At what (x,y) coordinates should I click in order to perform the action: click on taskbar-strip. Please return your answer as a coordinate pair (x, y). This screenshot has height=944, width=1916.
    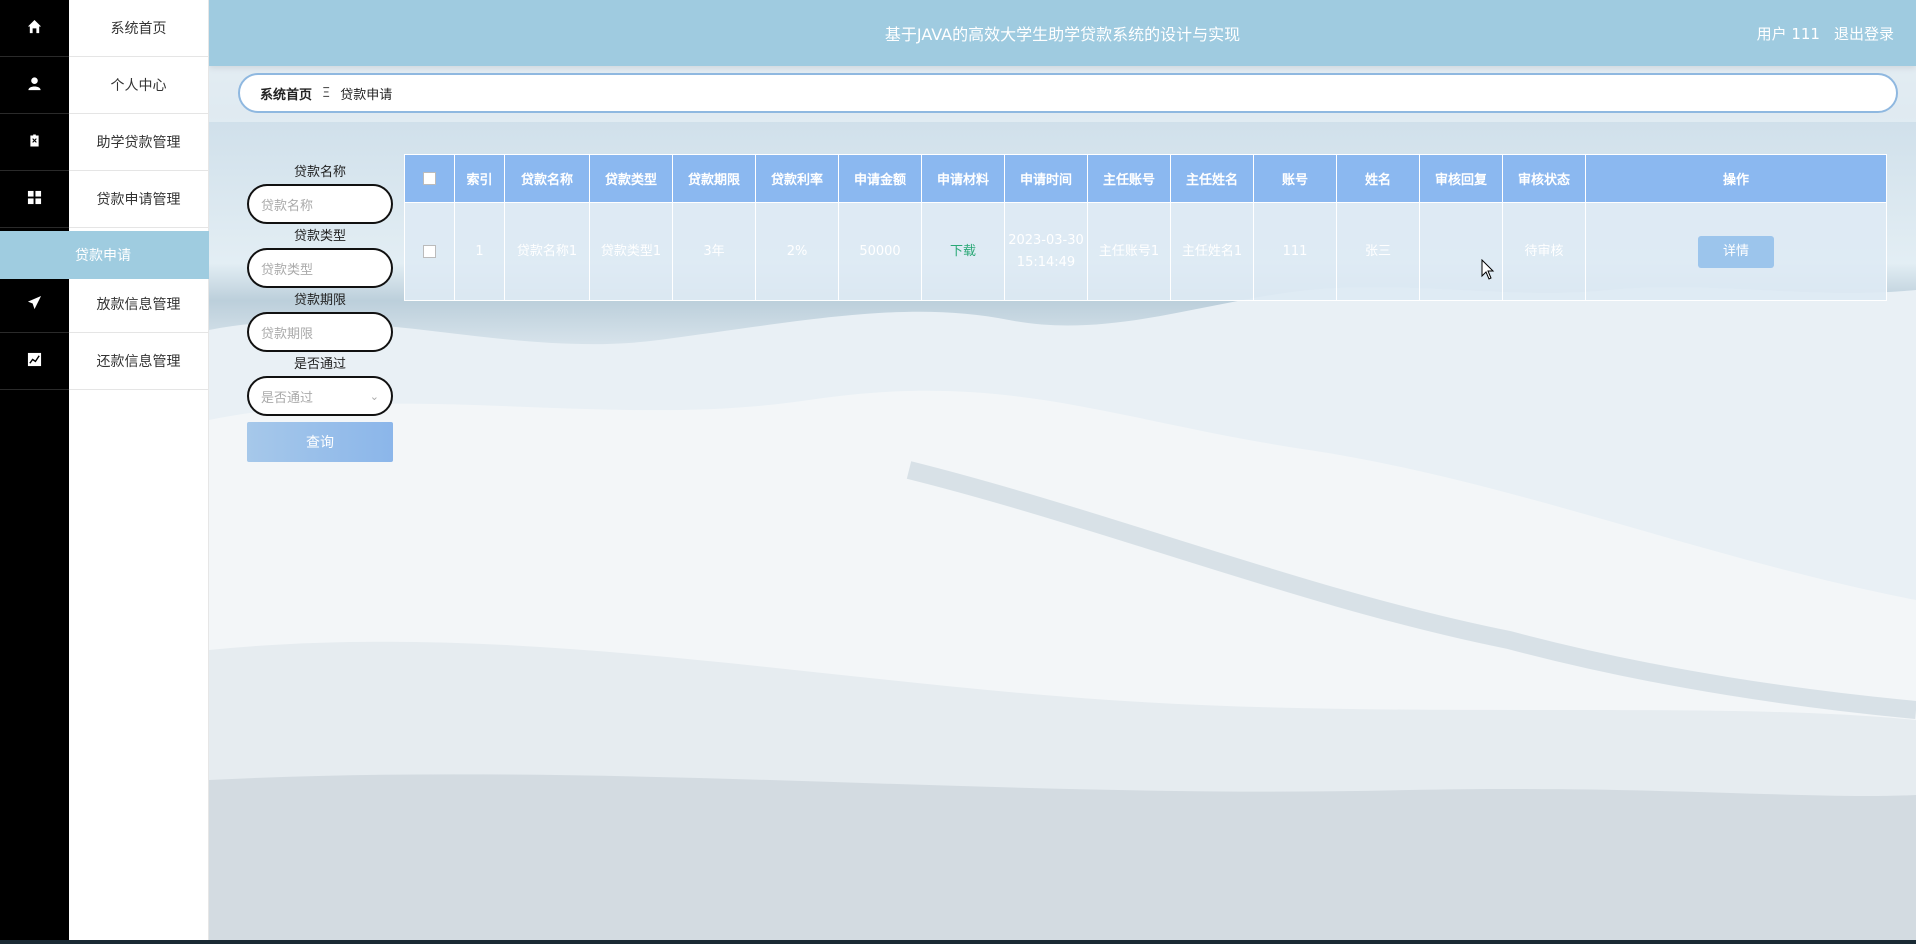
    Looking at the image, I should click on (958, 942).